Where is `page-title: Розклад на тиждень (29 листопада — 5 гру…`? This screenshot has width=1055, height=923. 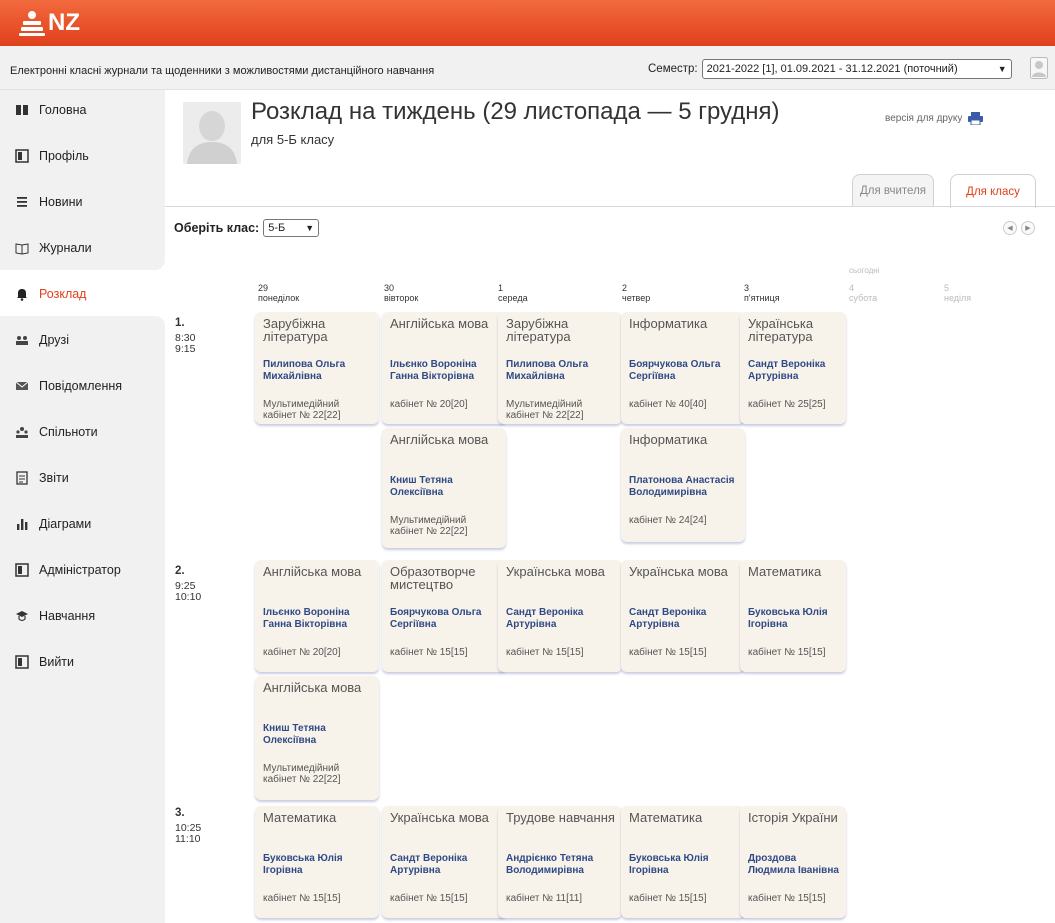
page-title: Розклад на тиждень (29 листопада — 5 гру… is located at coordinates (515, 111).